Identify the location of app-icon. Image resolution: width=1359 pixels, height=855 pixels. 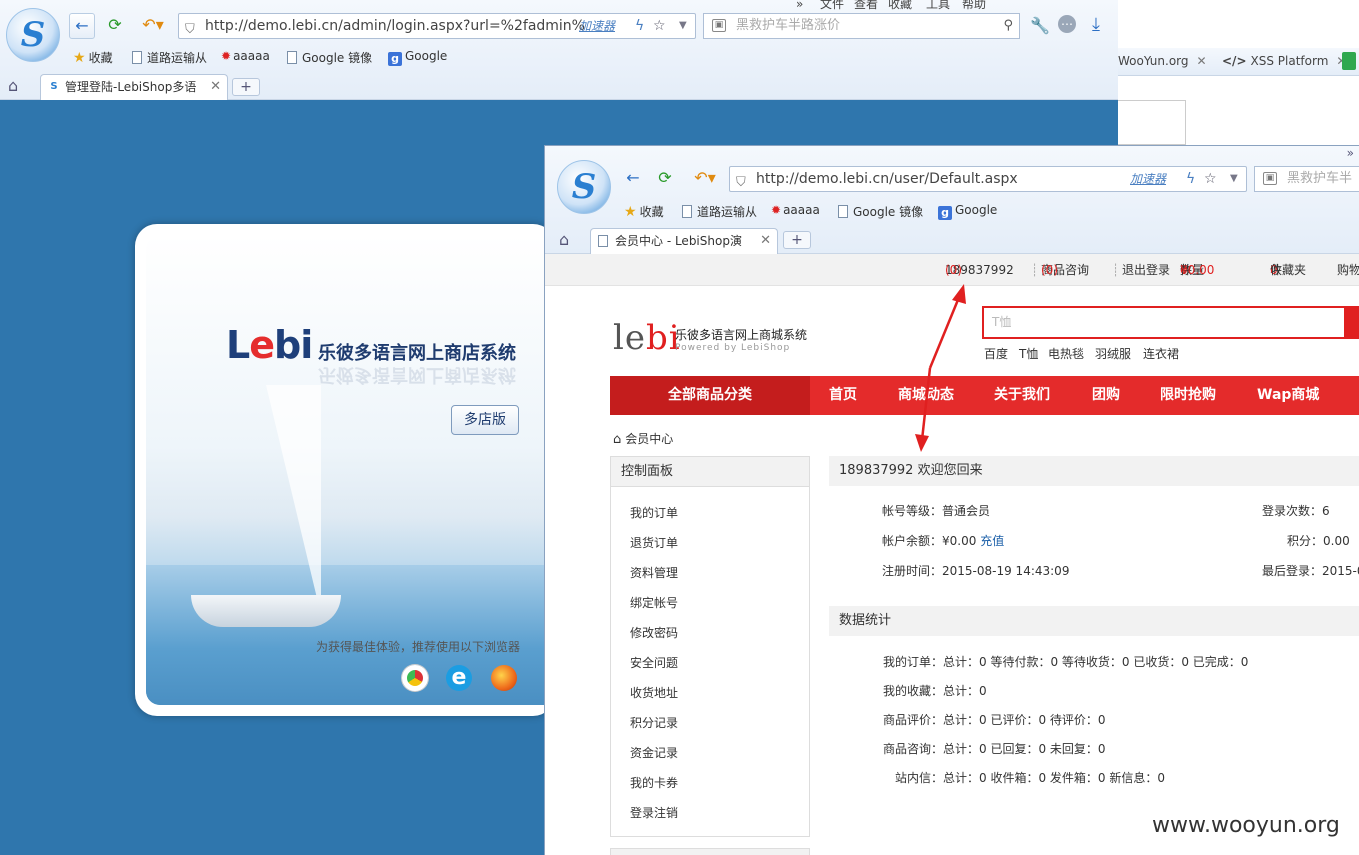
(1349, 61).